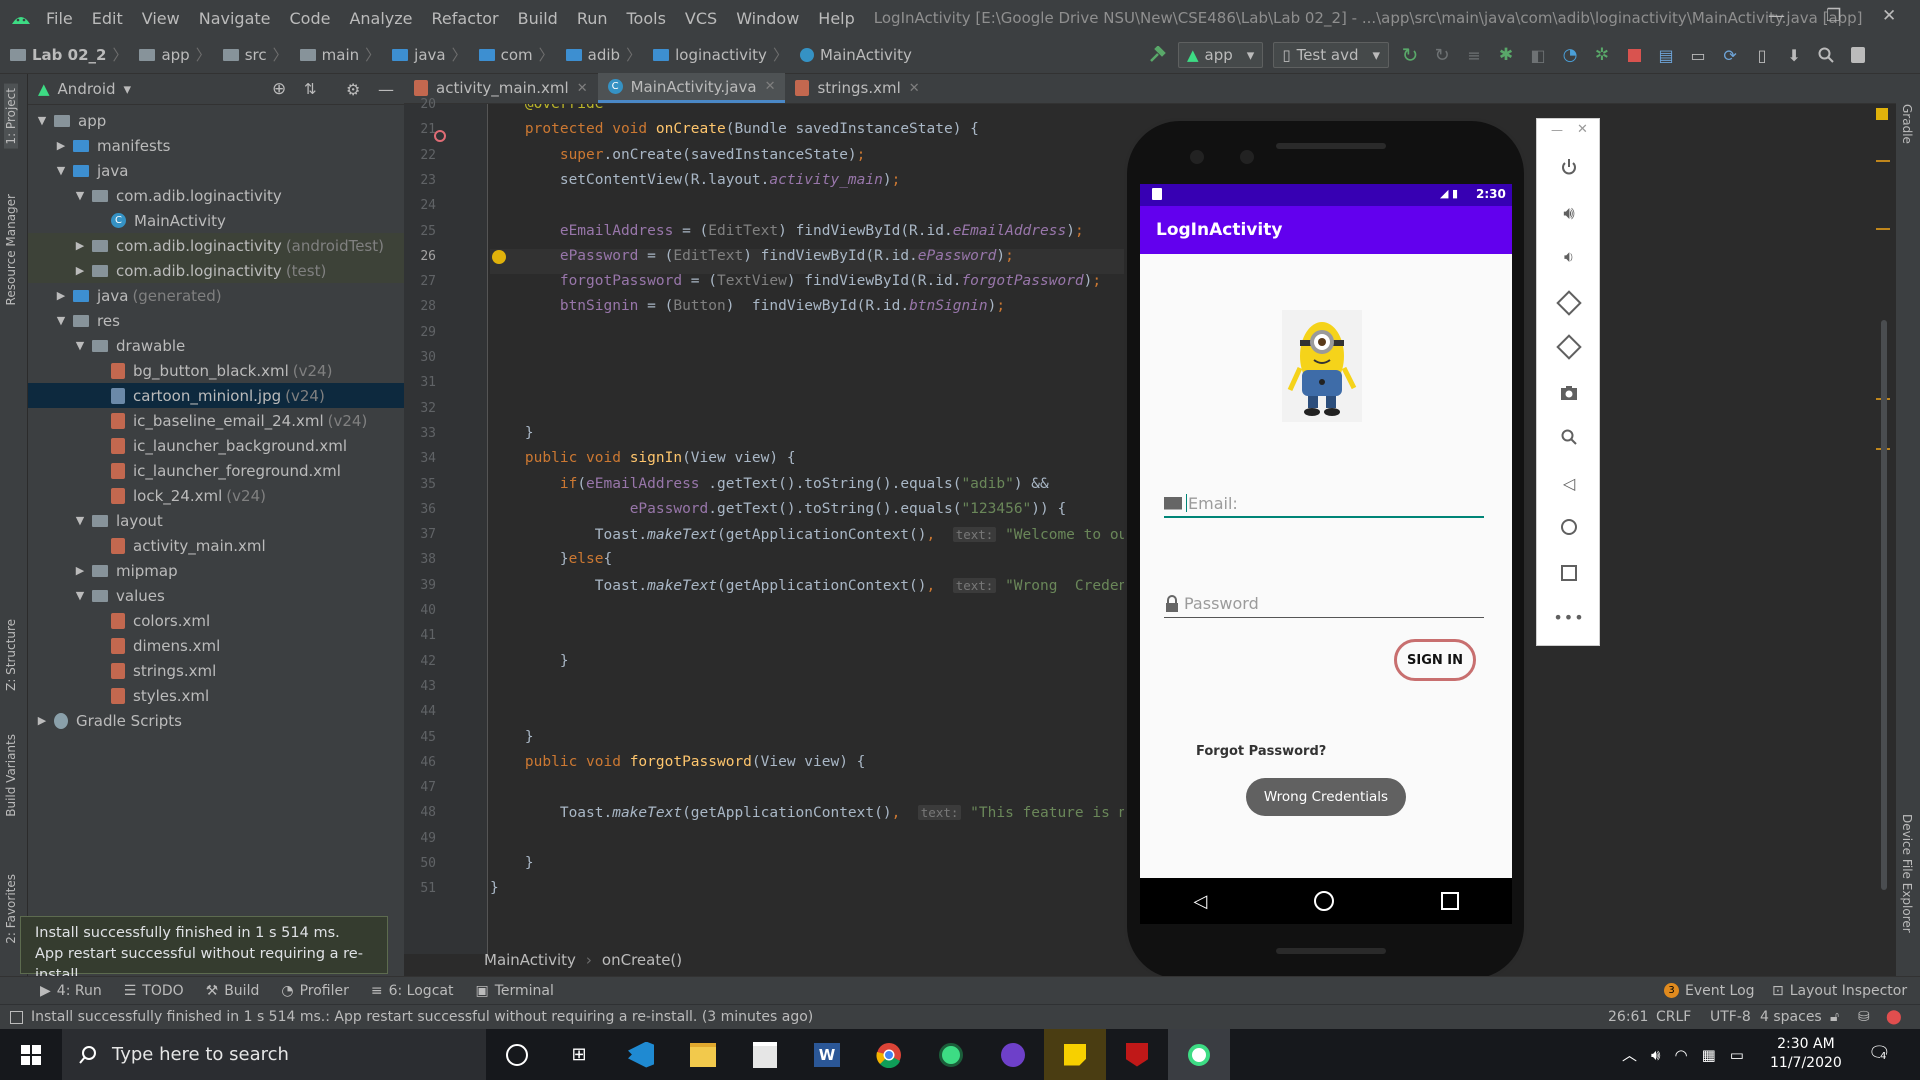 This screenshot has height=1080, width=1920. What do you see at coordinates (836, 18) in the screenshot?
I see `menu-help: Help` at bounding box center [836, 18].